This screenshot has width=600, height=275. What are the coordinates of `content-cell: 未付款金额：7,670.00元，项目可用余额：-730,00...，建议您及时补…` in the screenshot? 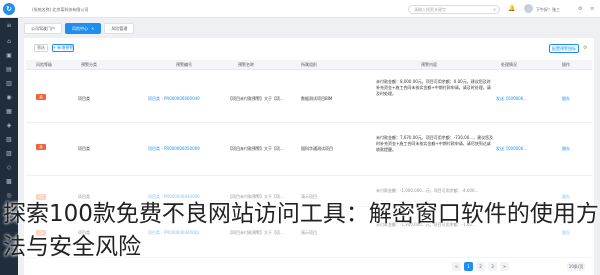 It's located at (435, 143).